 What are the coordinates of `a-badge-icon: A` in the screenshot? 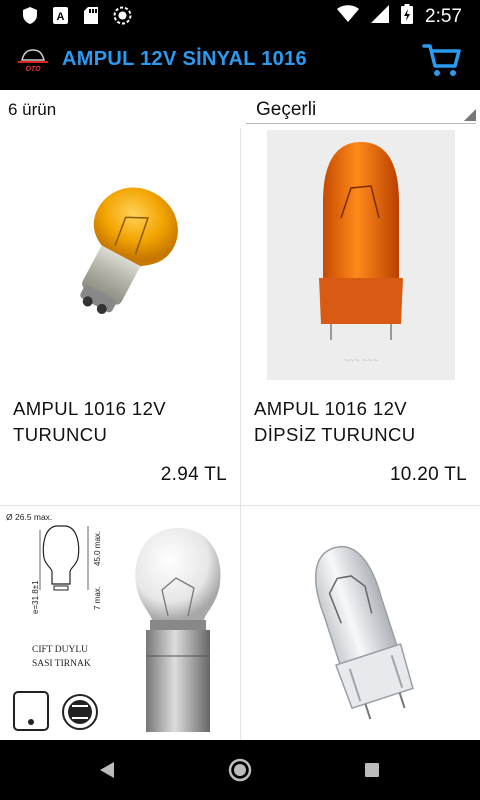 It's located at (60, 18).